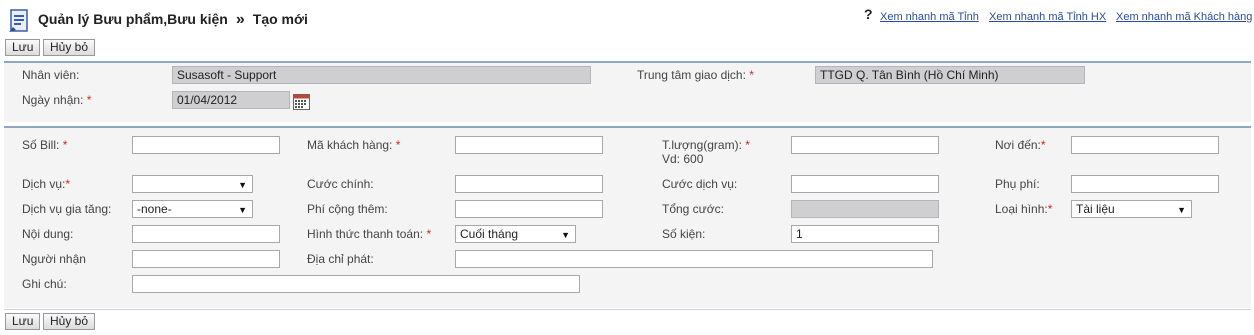 The height and width of the screenshot is (335, 1254). I want to click on divider, so click(627, 309).